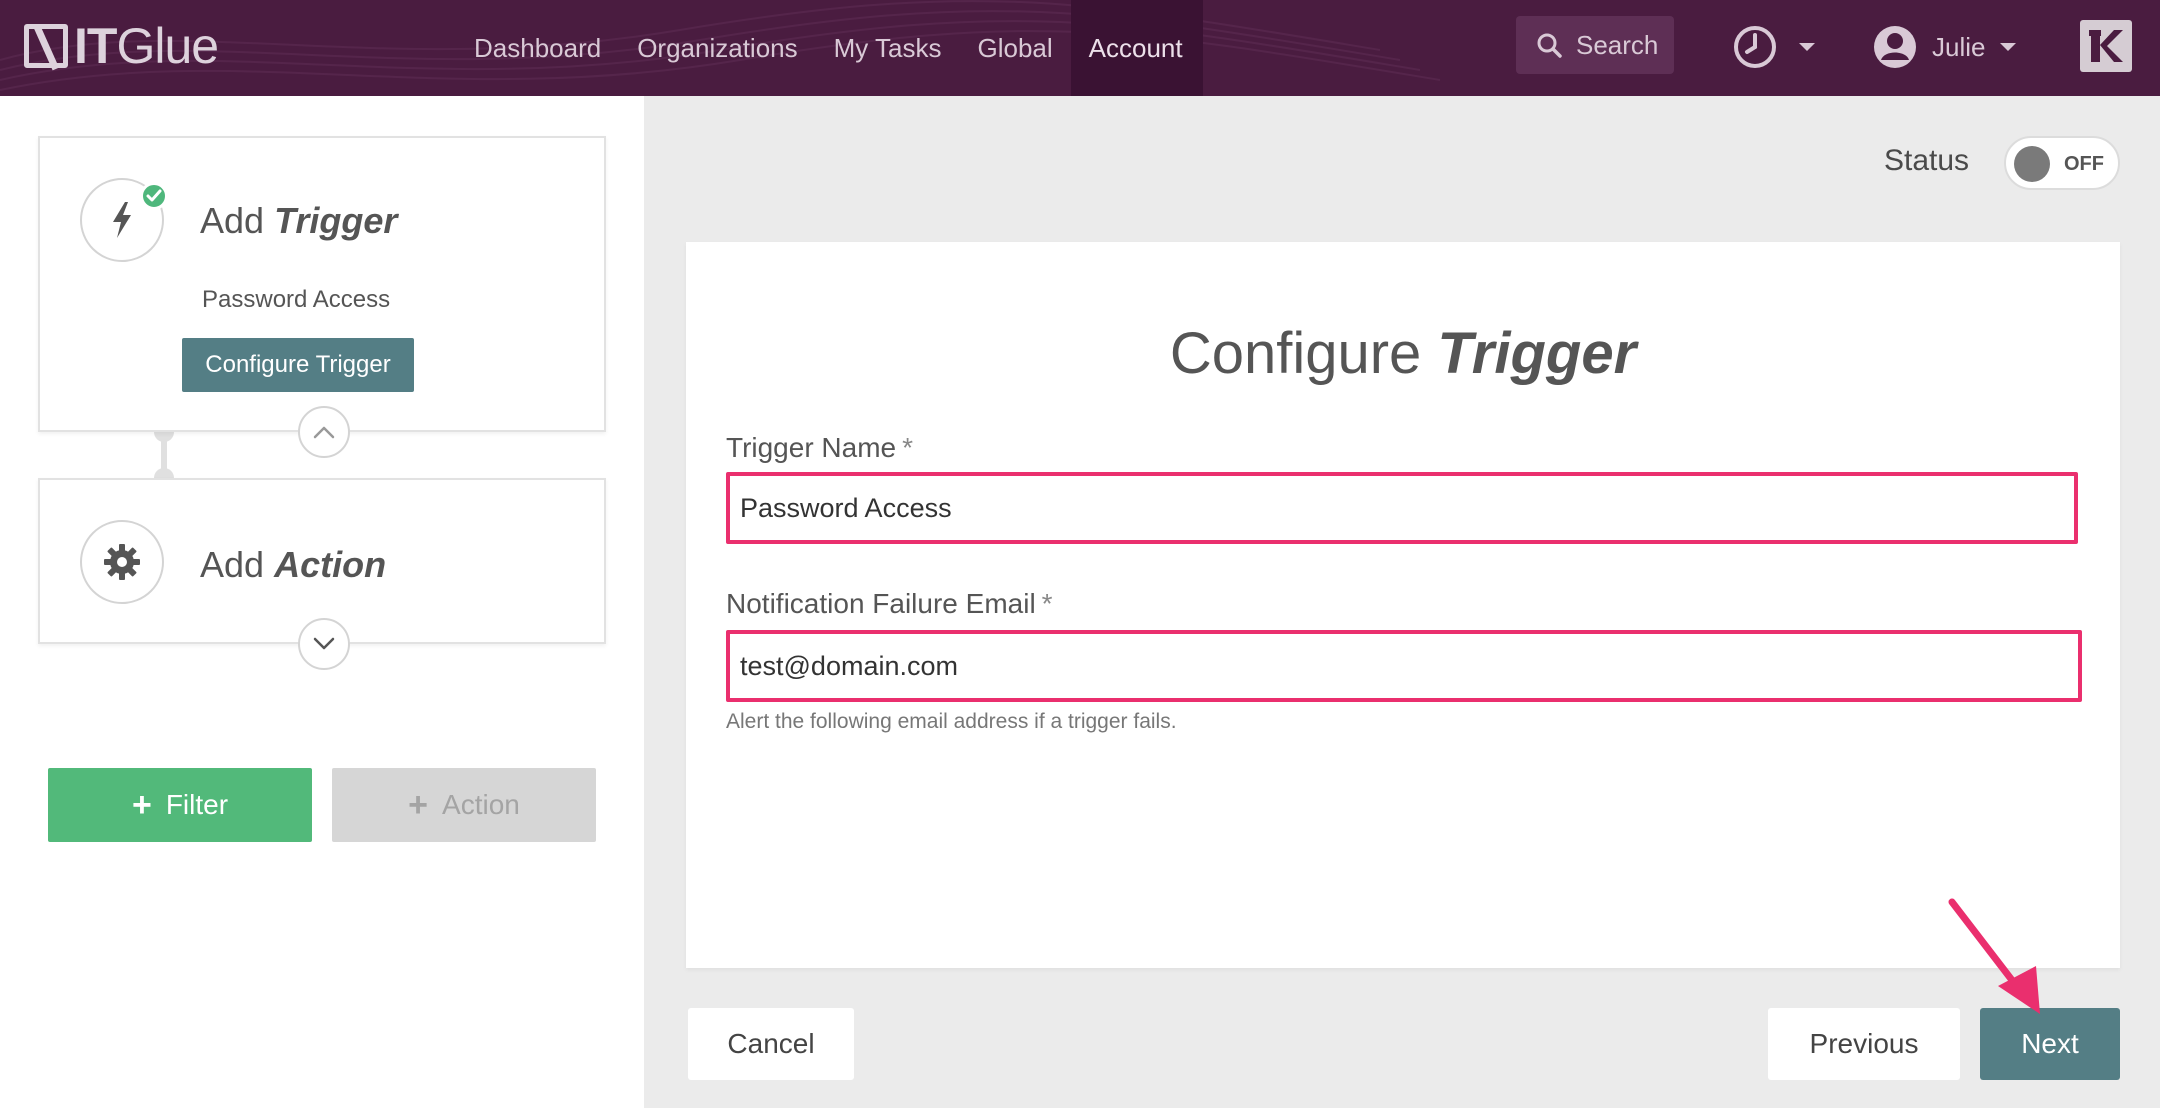  I want to click on collapse-trigger-button, so click(324, 432).